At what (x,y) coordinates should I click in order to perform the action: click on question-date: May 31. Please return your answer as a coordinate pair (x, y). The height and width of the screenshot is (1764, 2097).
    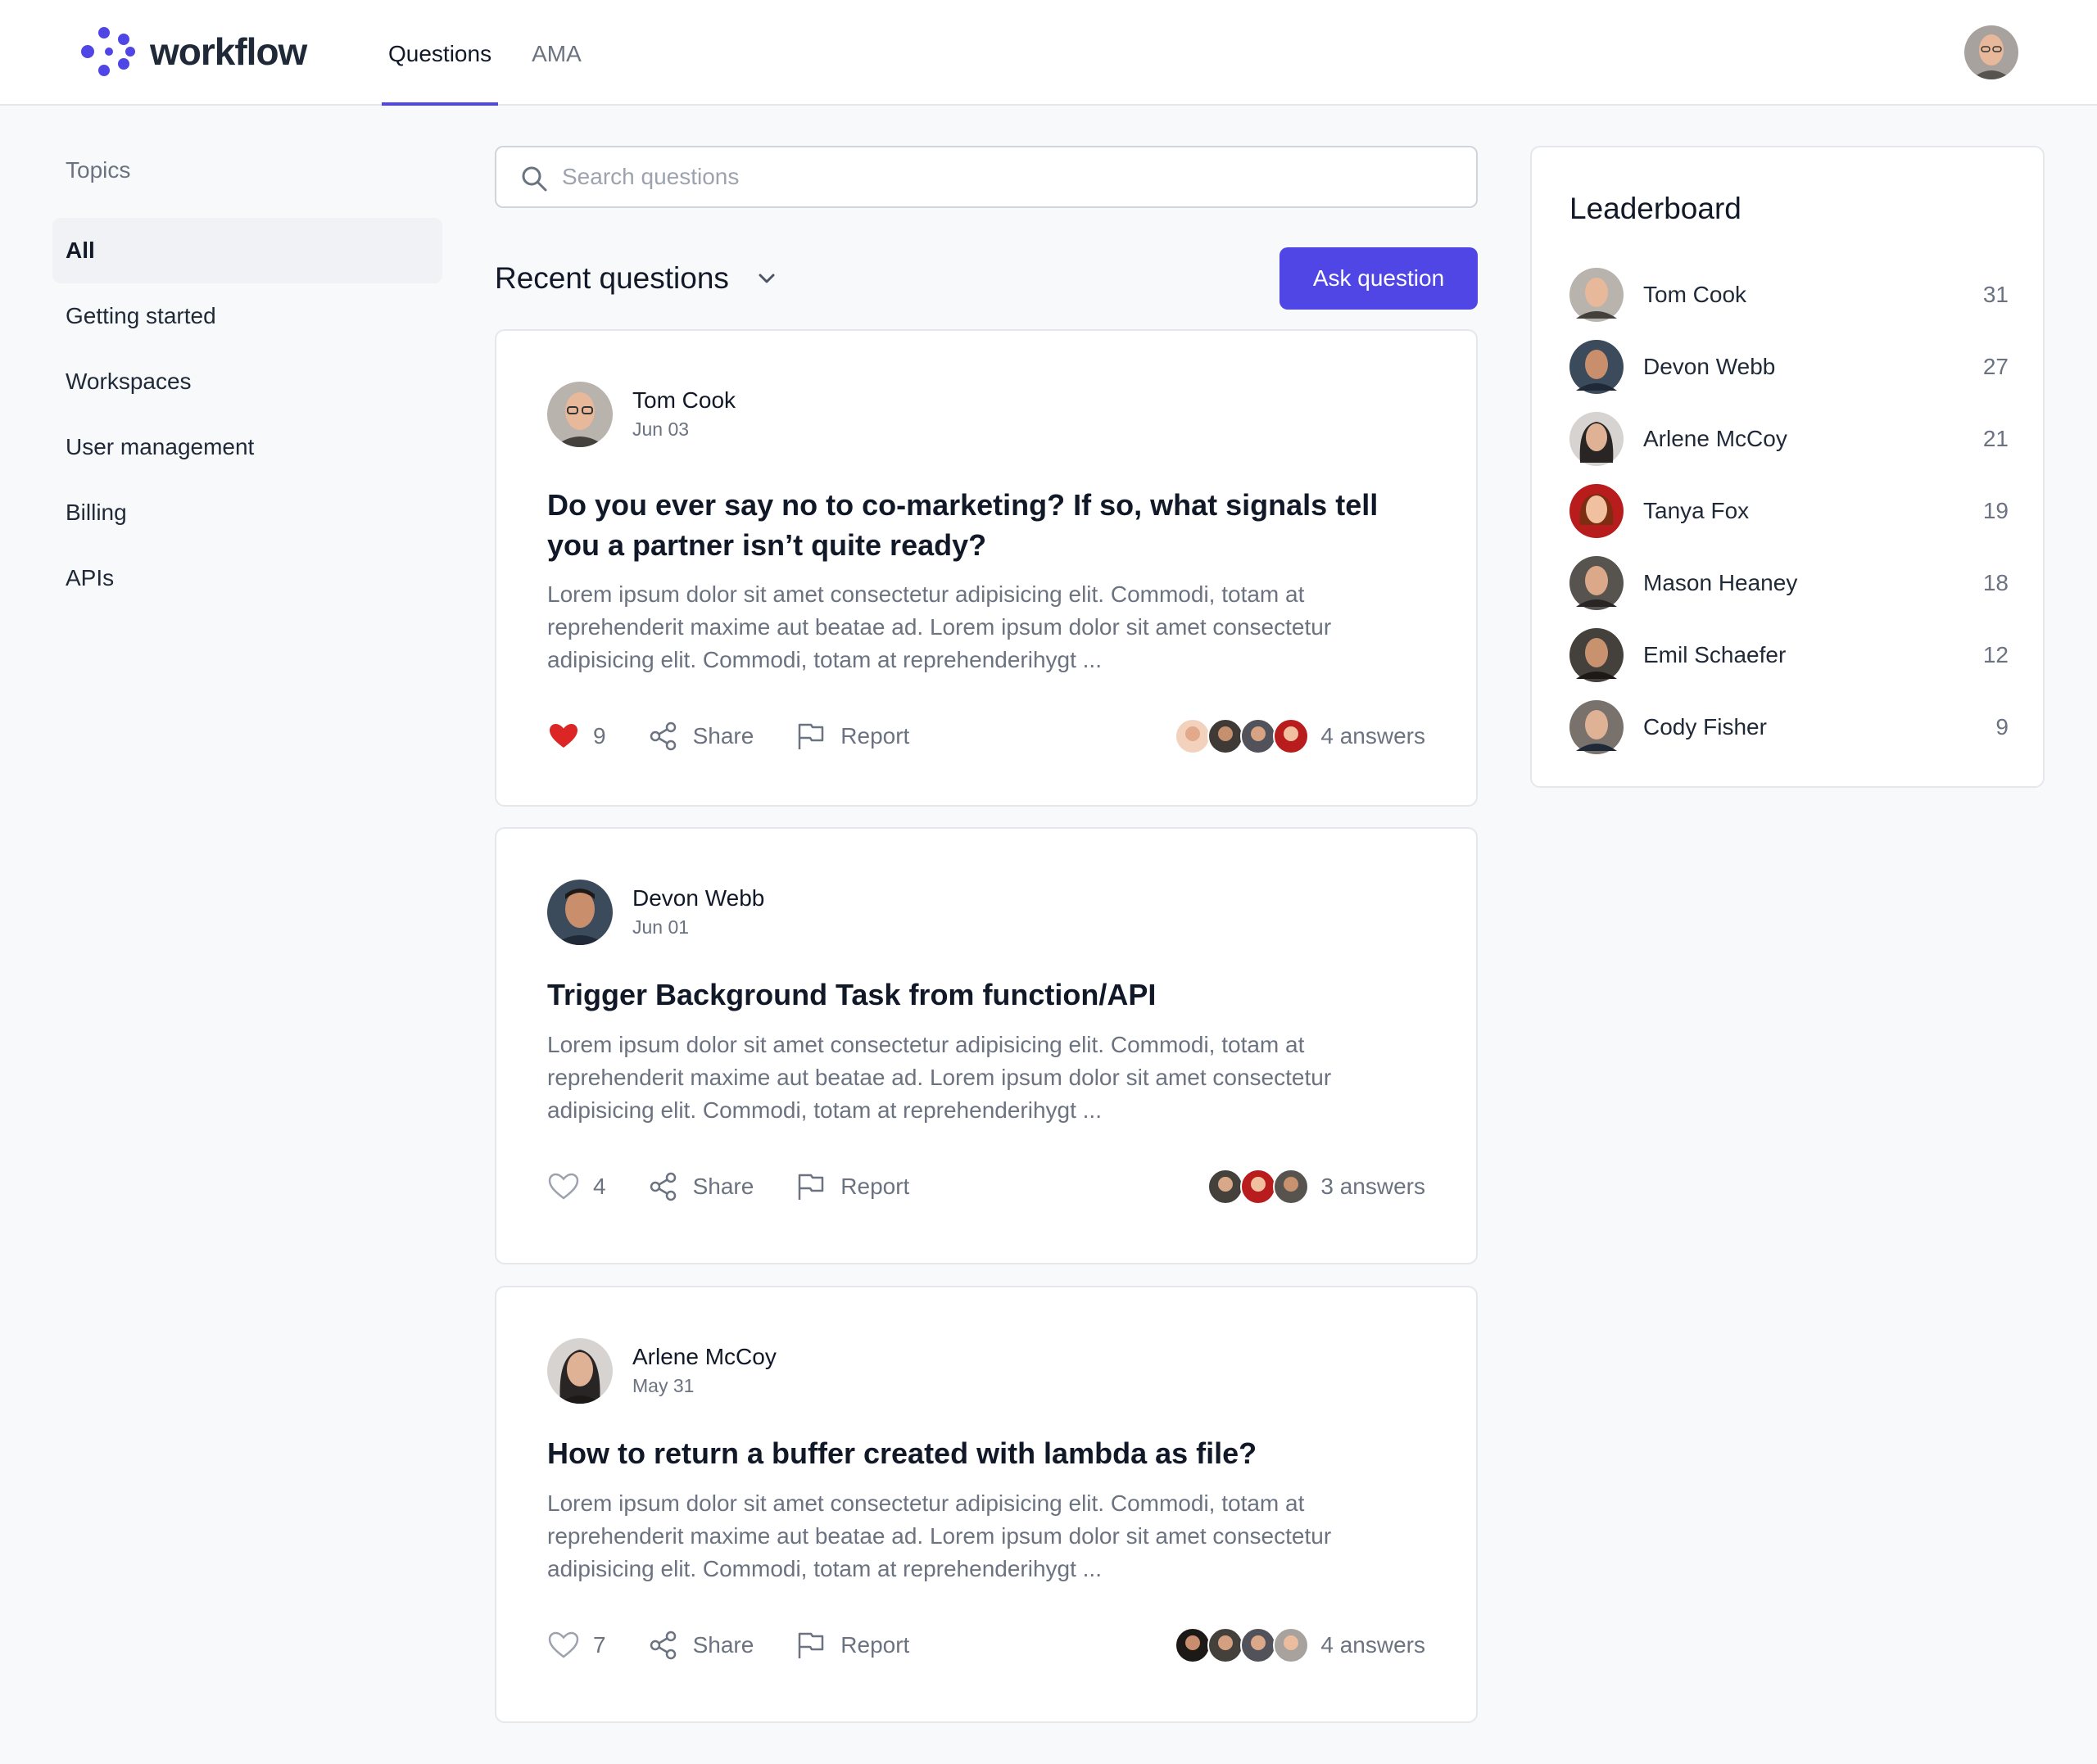
    Looking at the image, I should click on (663, 1385).